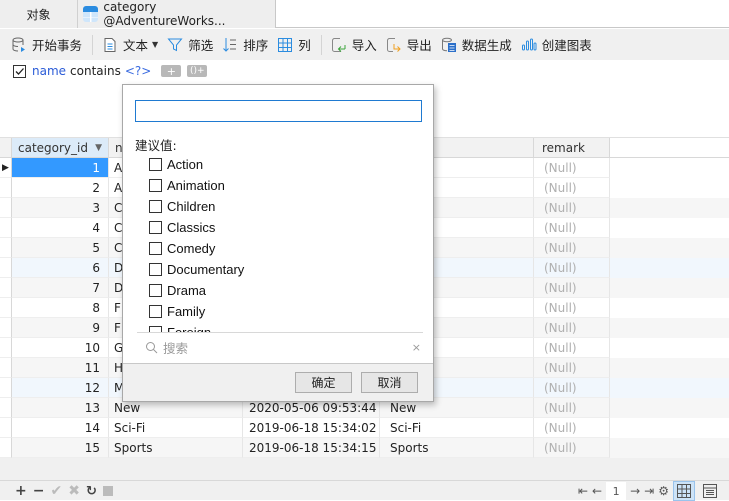 The height and width of the screenshot is (501, 729). I want to click on filter-operator: contains, so click(95, 71).